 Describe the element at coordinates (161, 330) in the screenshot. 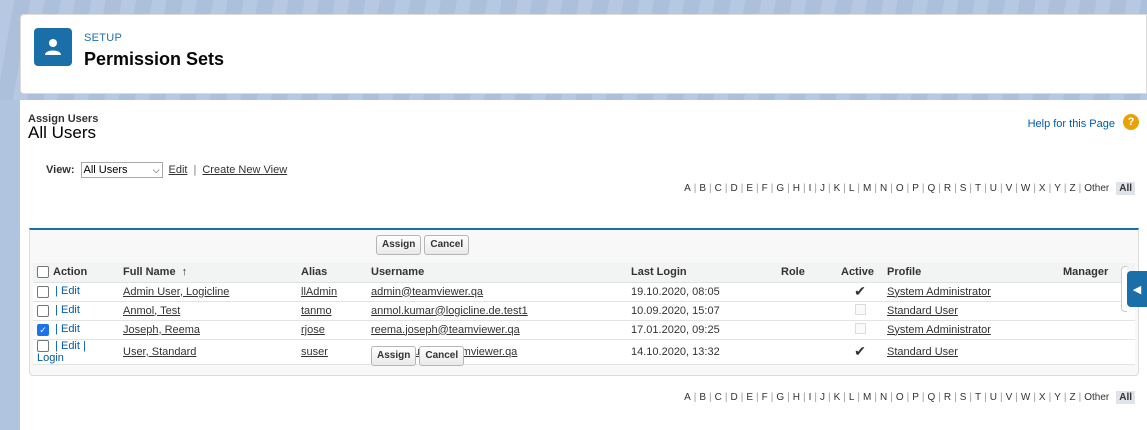

I see `full-name-link: Joseph, Reema` at that location.